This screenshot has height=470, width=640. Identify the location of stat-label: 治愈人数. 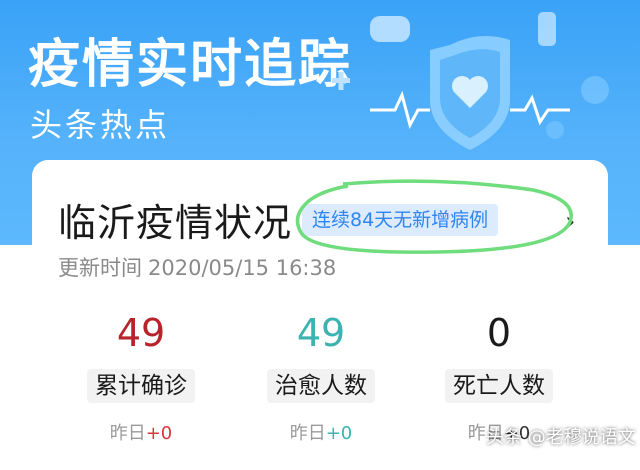
(321, 386).